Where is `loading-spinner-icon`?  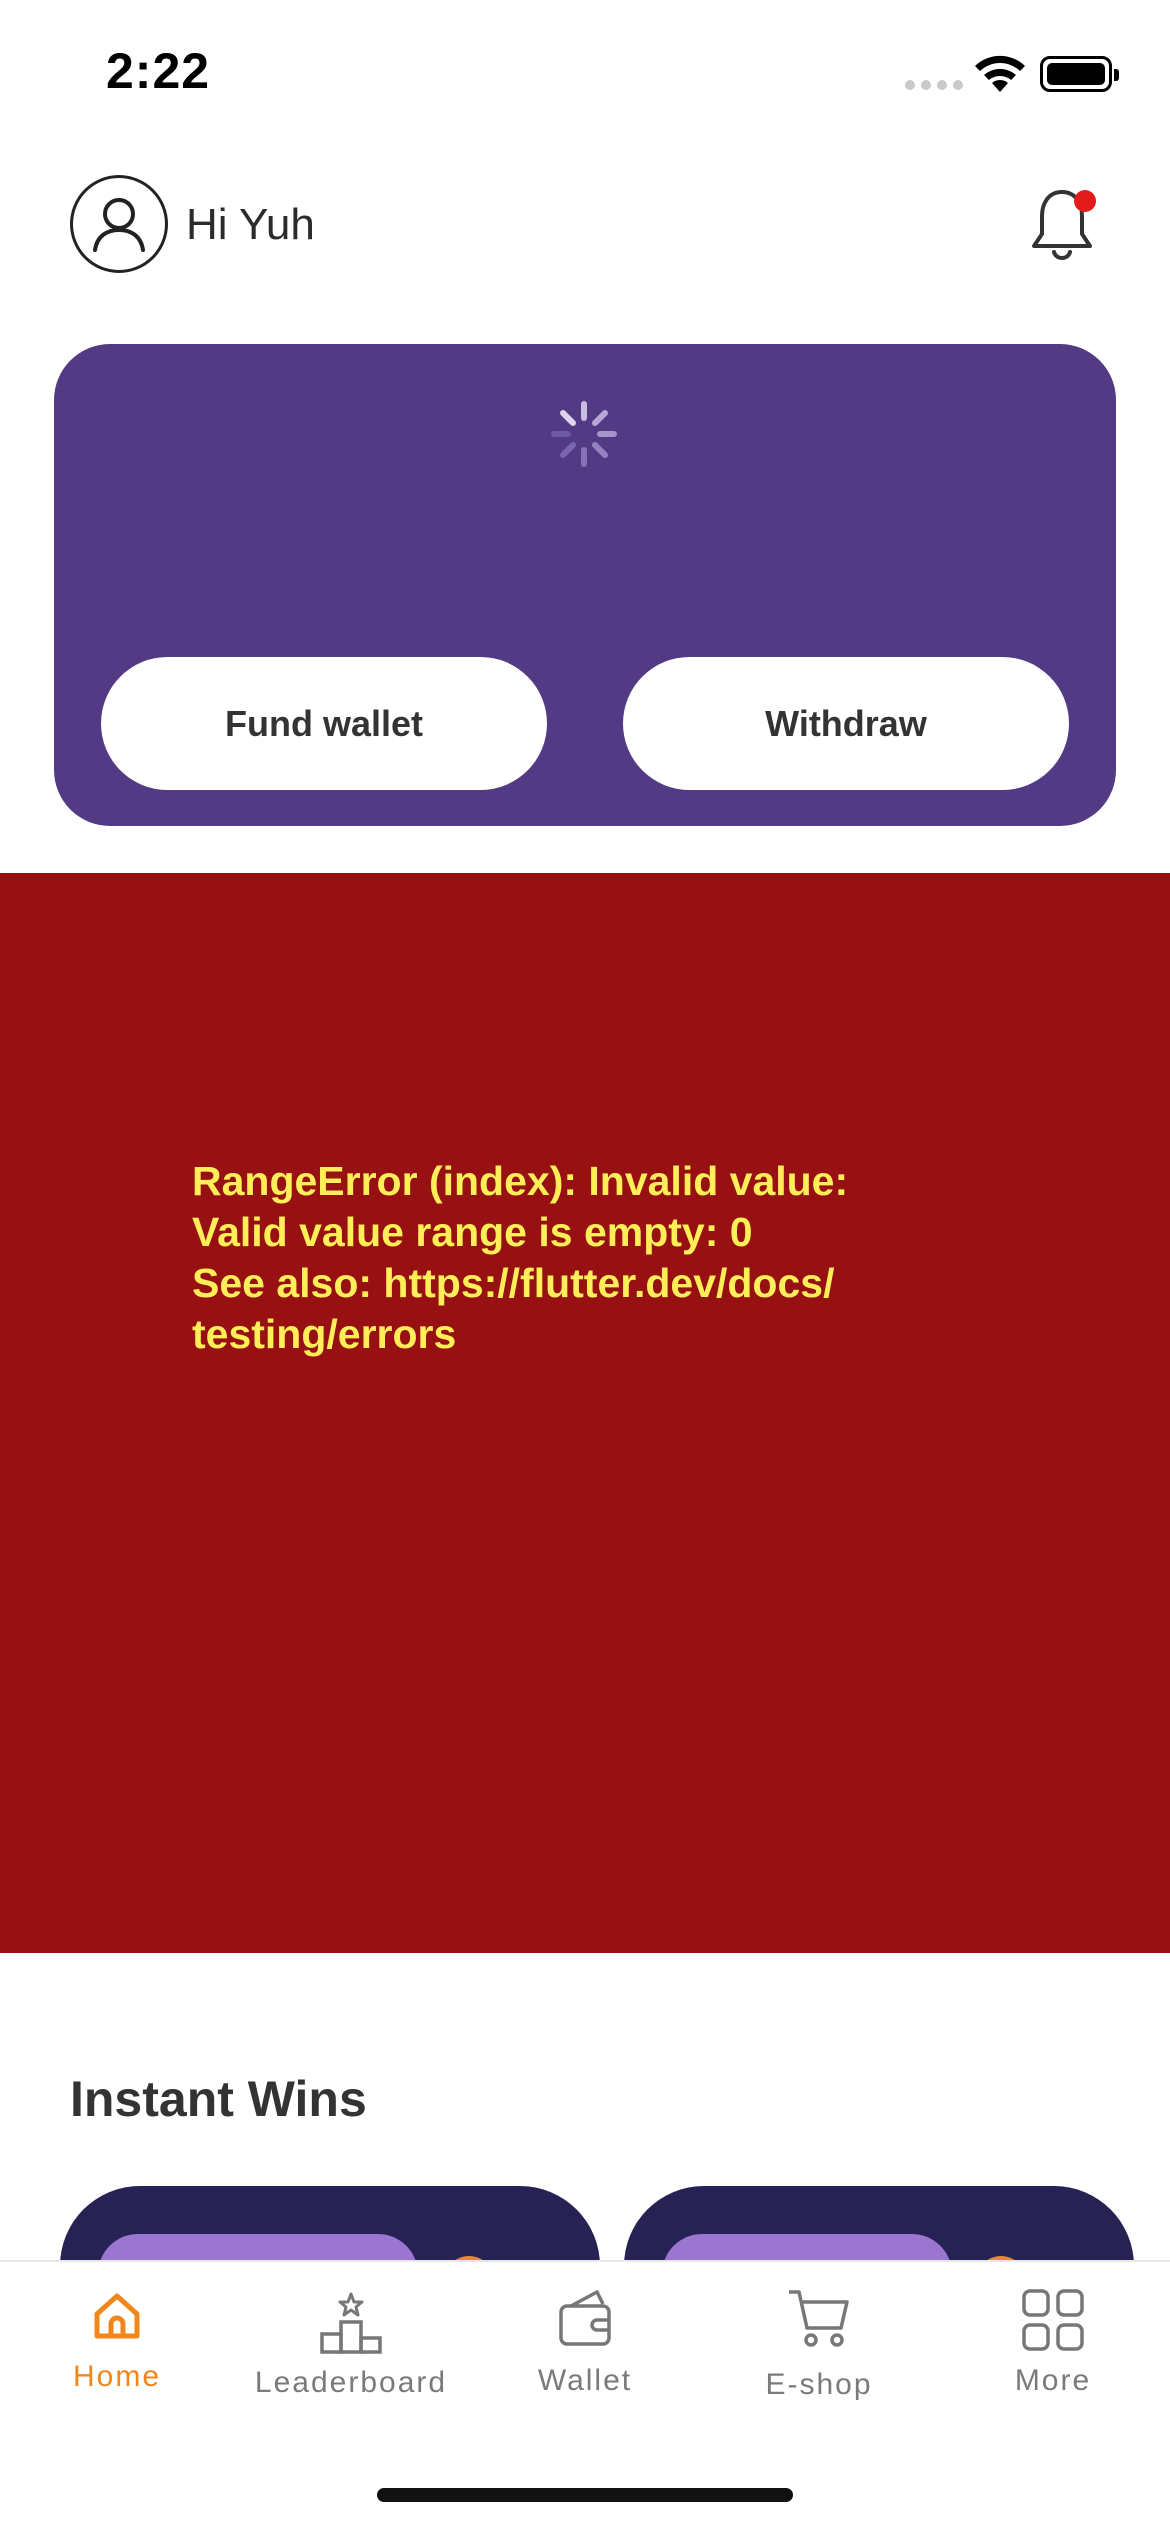
loading-spinner-icon is located at coordinates (584, 434).